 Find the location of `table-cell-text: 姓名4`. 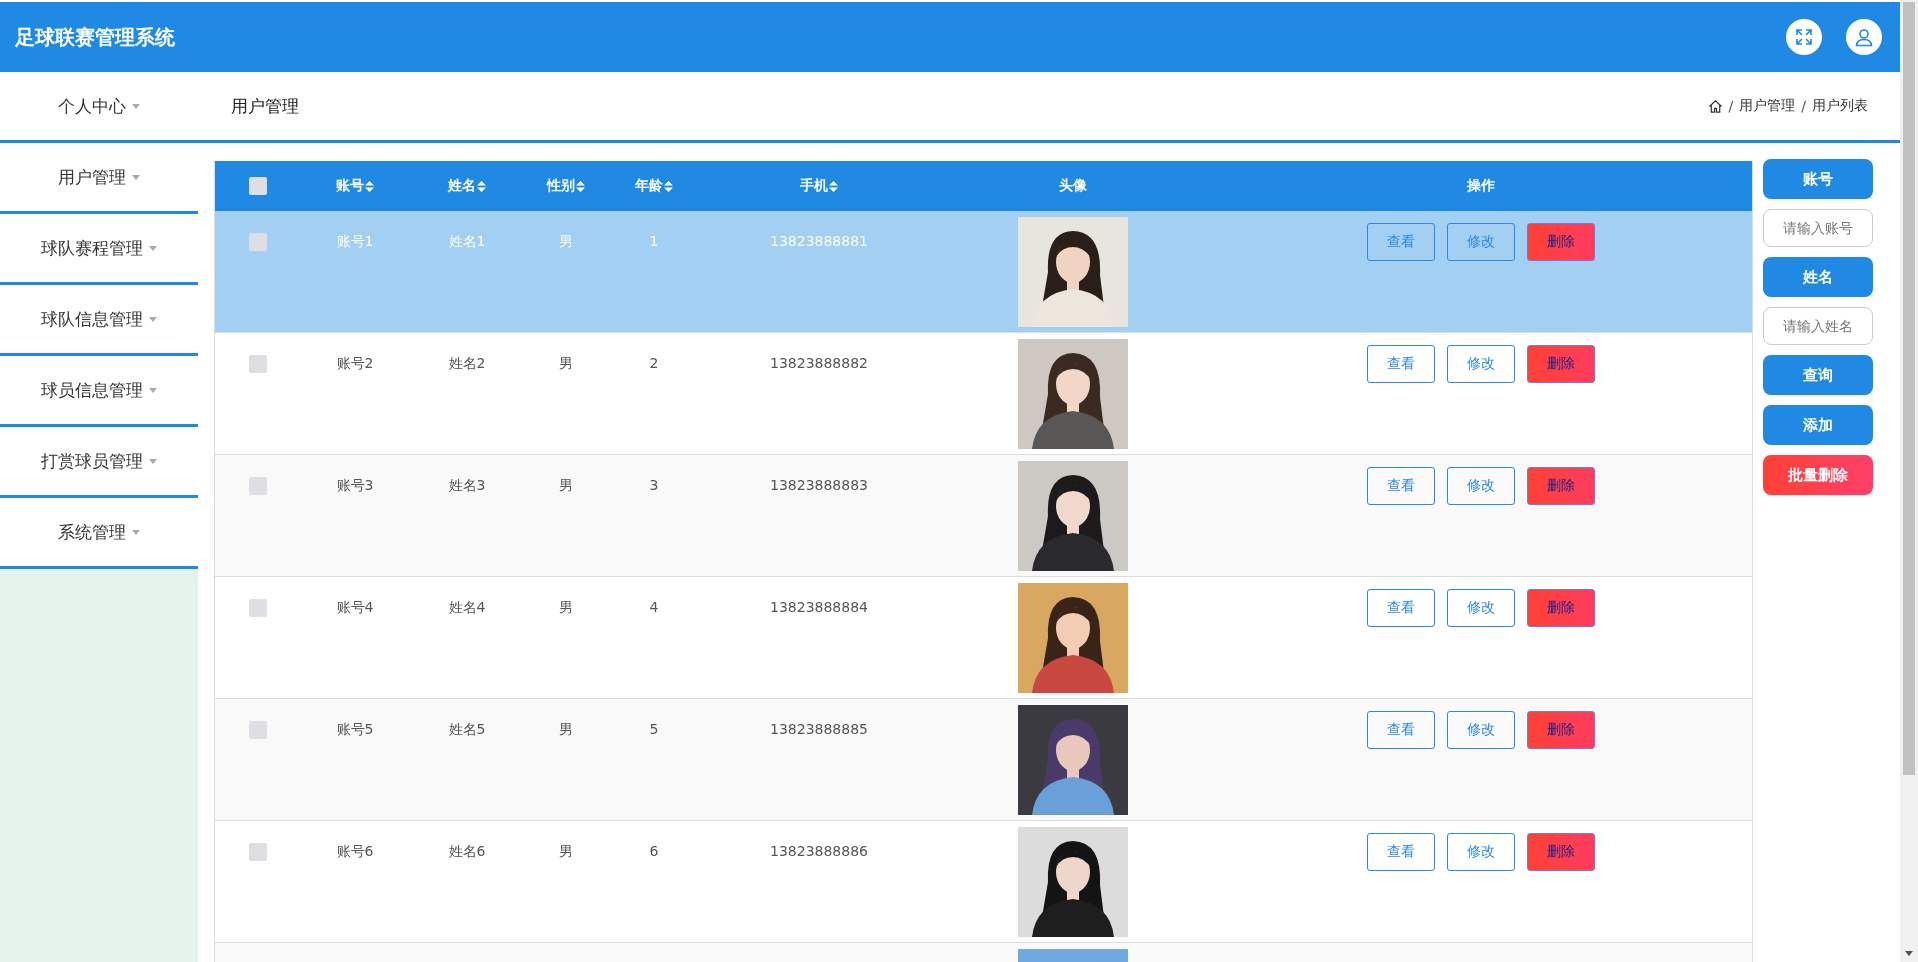

table-cell-text: 姓名4 is located at coordinates (467, 607).